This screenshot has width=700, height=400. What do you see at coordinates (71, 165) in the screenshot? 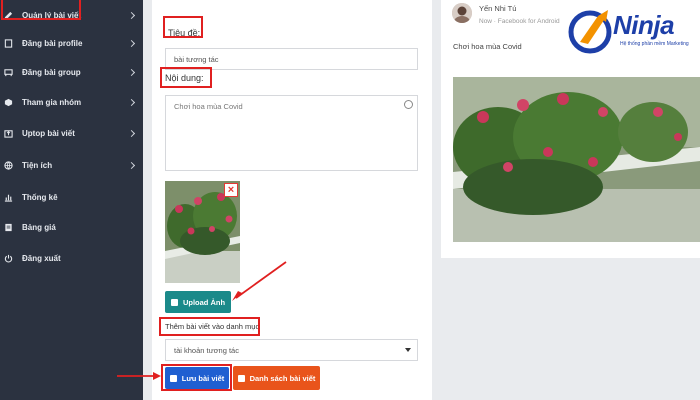
I see `sidebar-item-utilities: Tiện ích` at bounding box center [71, 165].